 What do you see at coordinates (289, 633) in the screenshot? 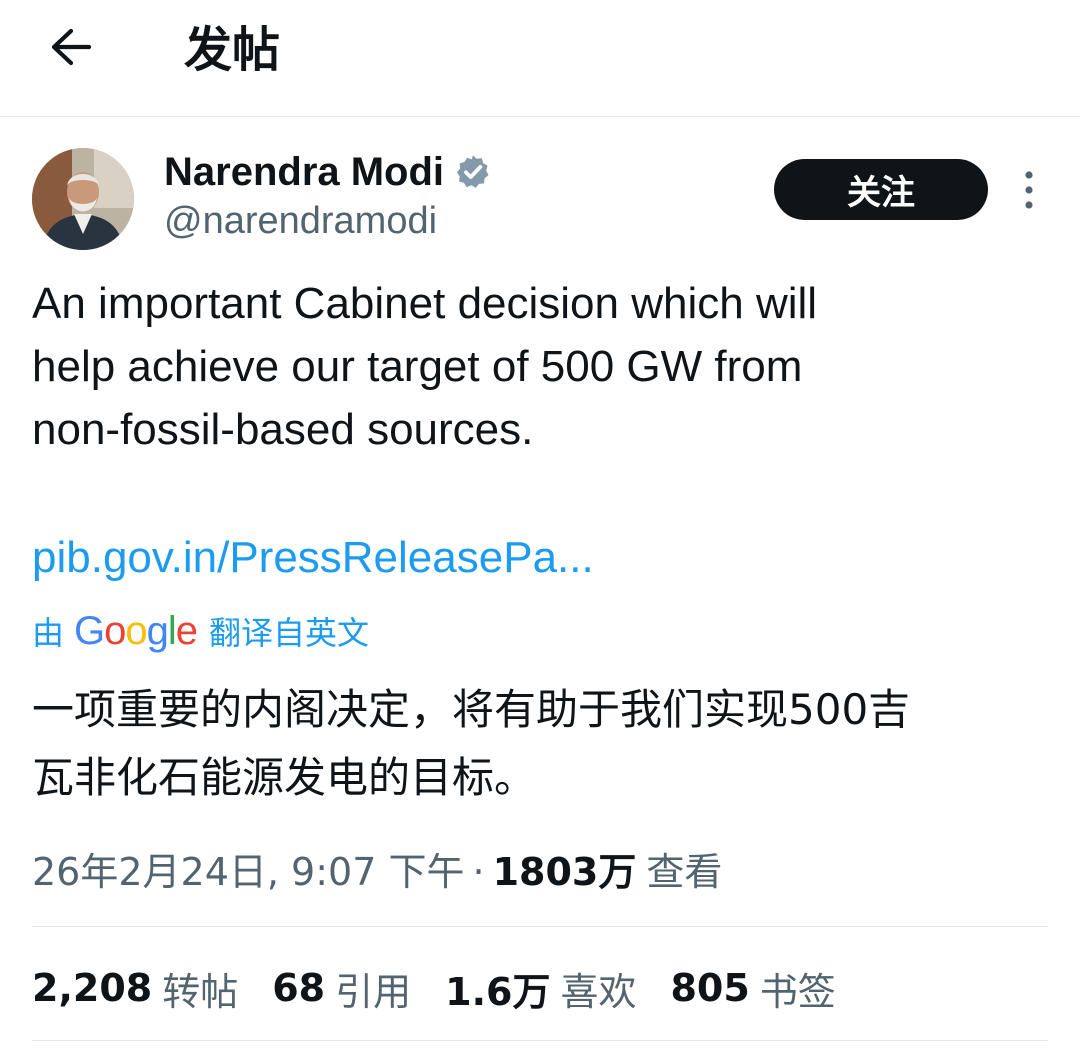
I see `translation-suffix: 翻译自英文` at bounding box center [289, 633].